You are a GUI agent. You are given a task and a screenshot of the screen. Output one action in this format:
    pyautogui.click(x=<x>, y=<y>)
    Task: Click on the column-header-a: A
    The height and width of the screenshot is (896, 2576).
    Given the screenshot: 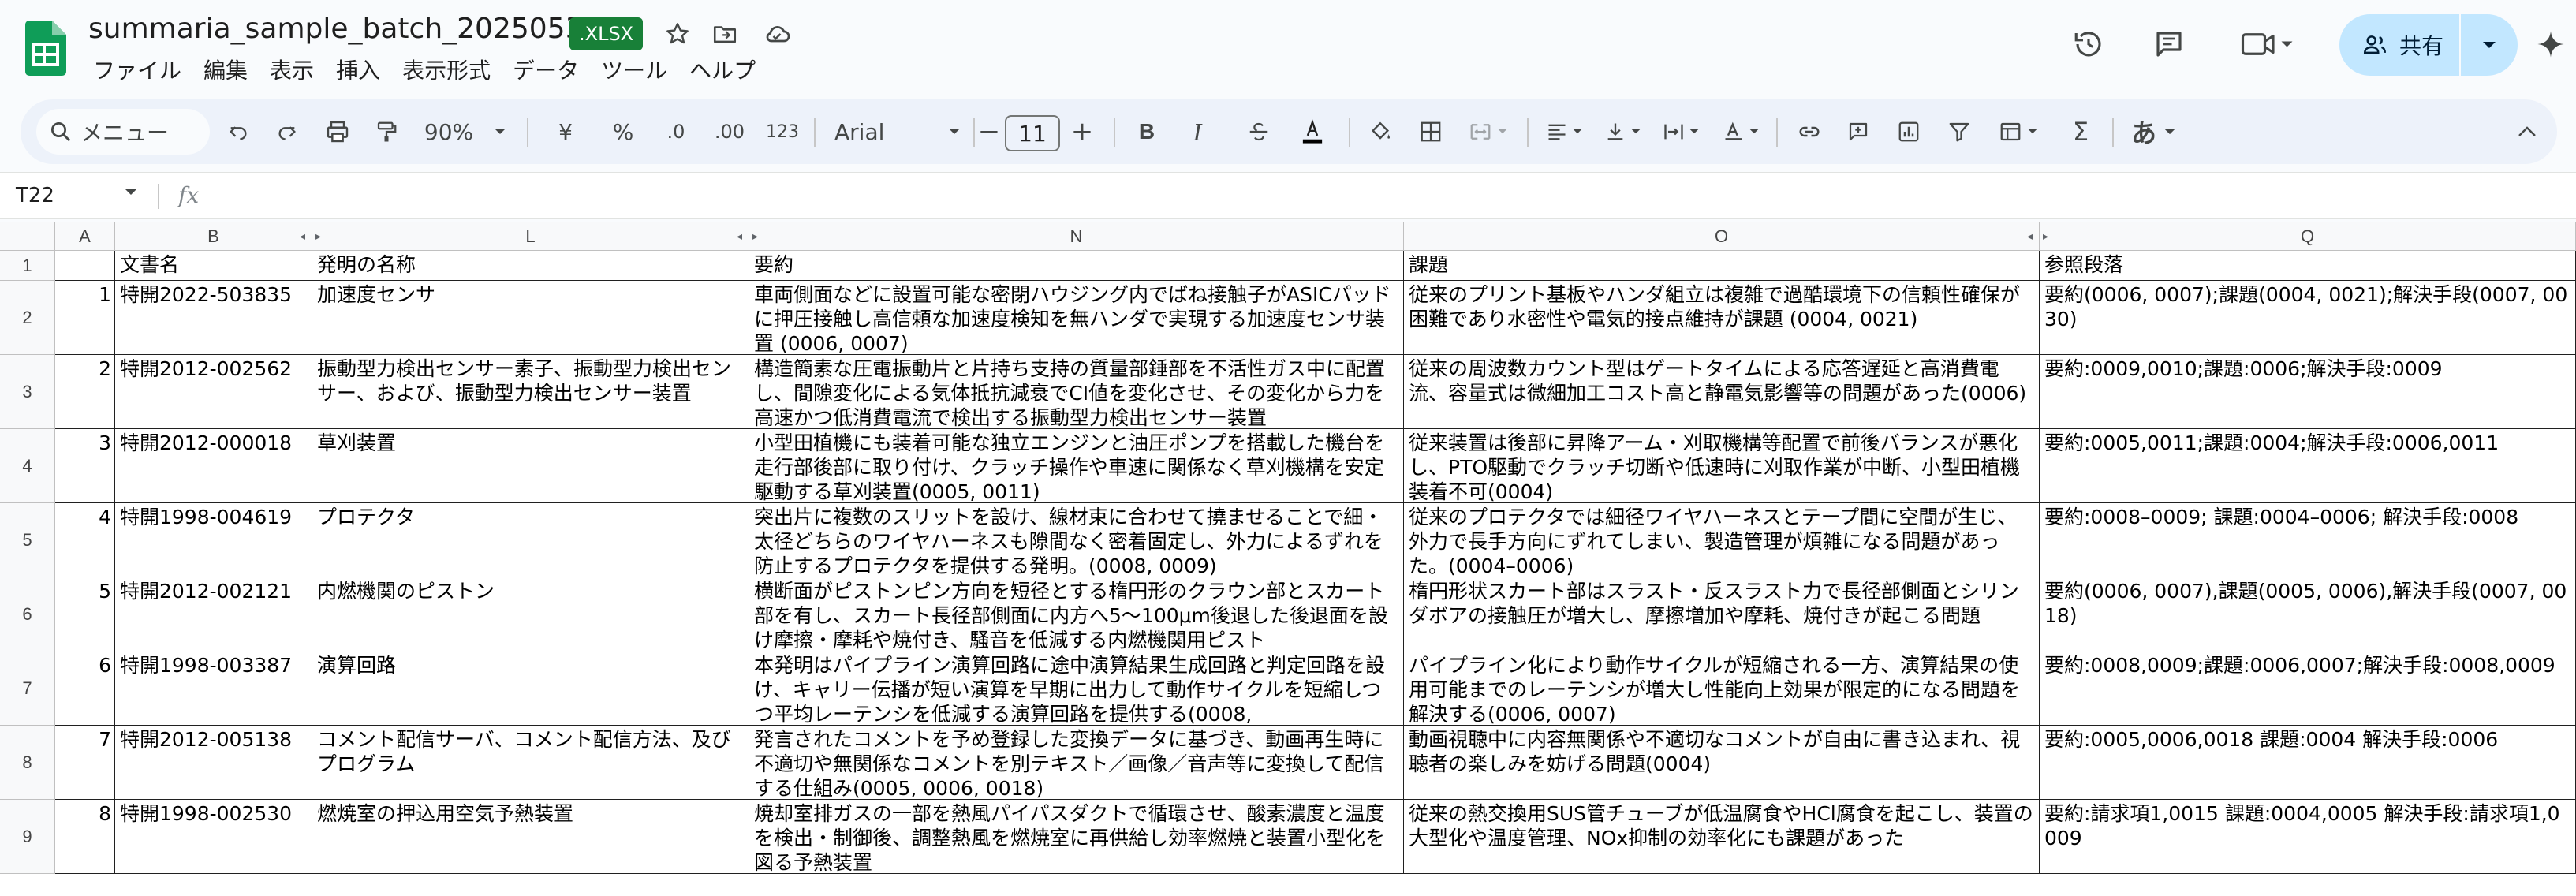 What is the action you would take?
    pyautogui.click(x=85, y=236)
    